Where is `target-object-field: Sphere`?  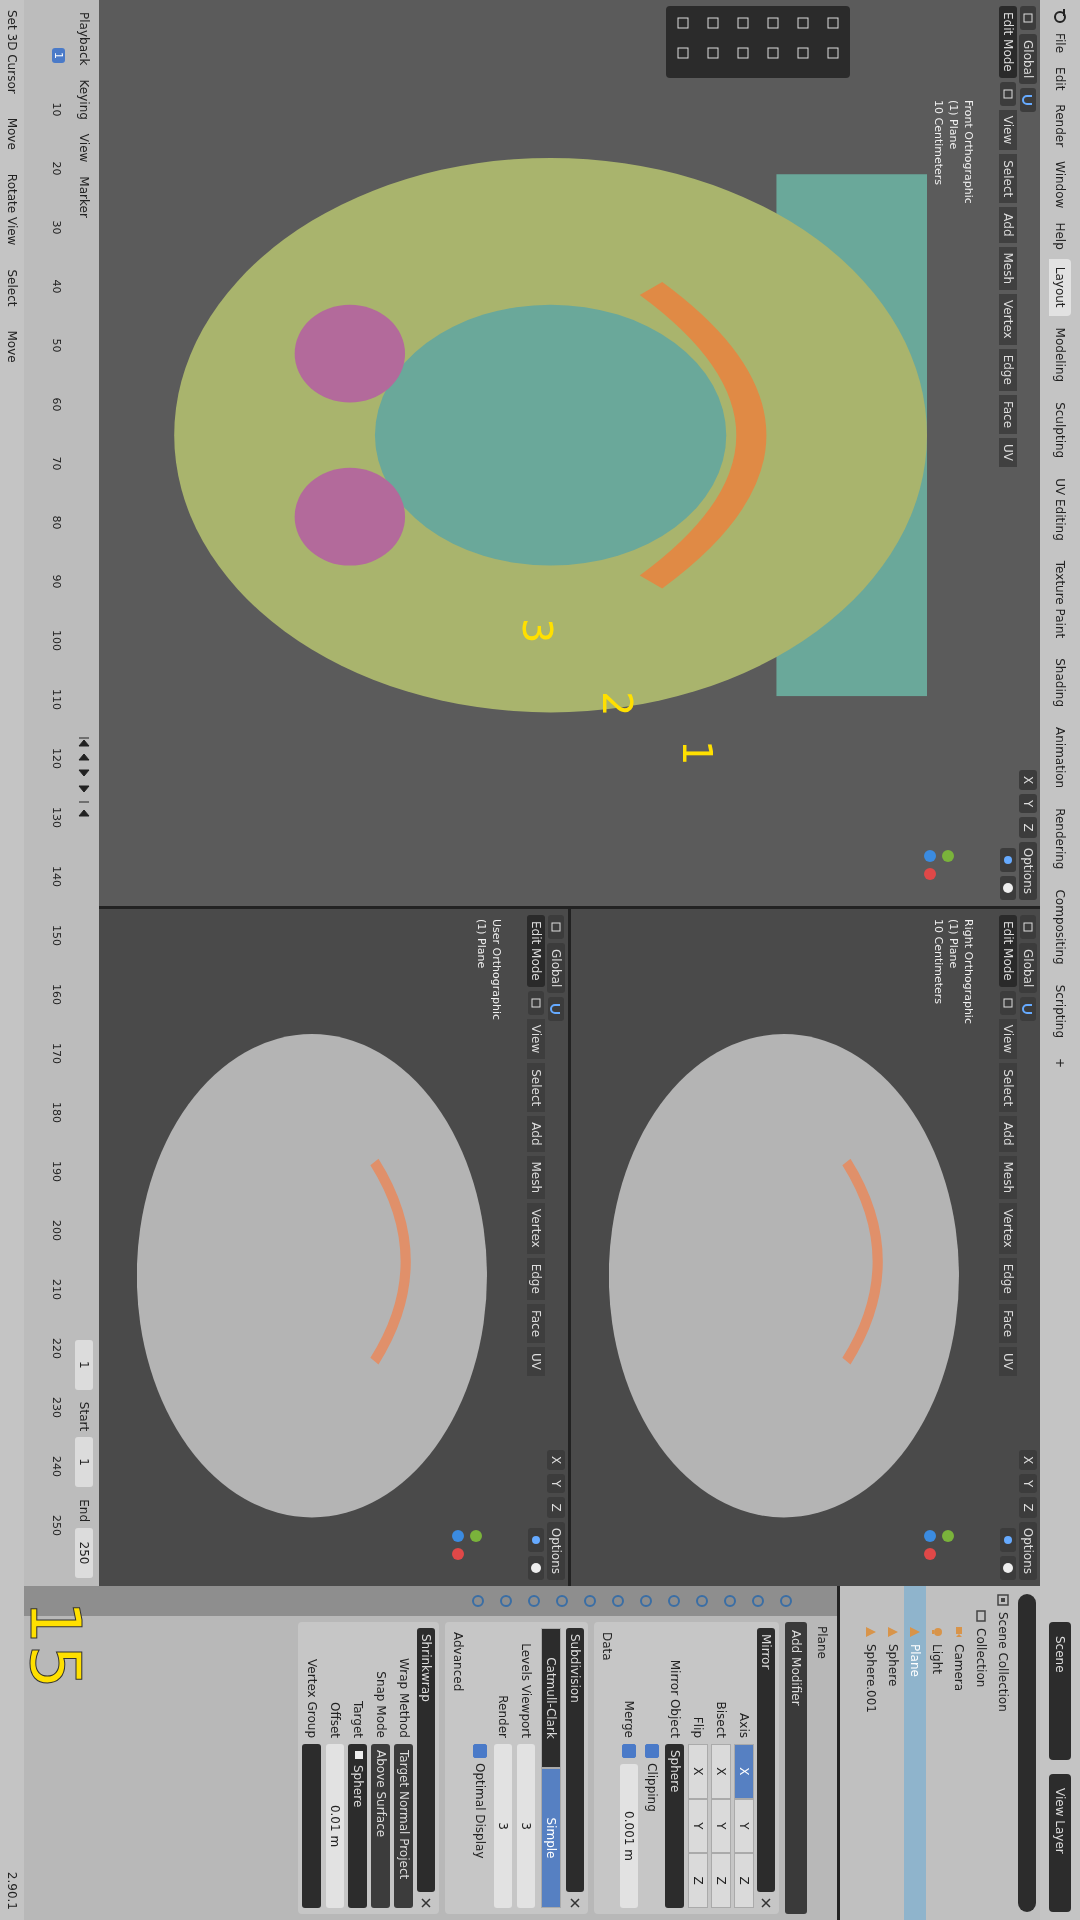 target-object-field: Sphere is located at coordinates (358, 1826).